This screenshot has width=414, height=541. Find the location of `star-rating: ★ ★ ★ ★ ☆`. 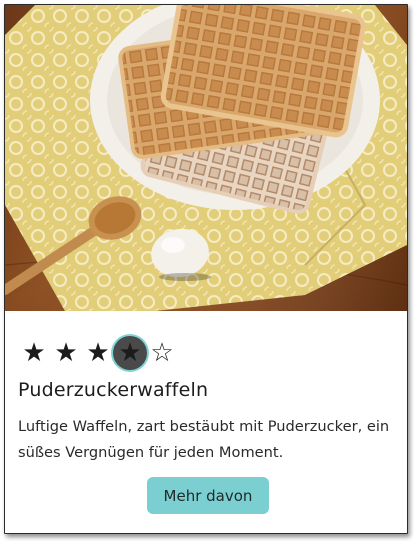

star-rating: ★ ★ ★ ★ ☆ is located at coordinates (98, 353).